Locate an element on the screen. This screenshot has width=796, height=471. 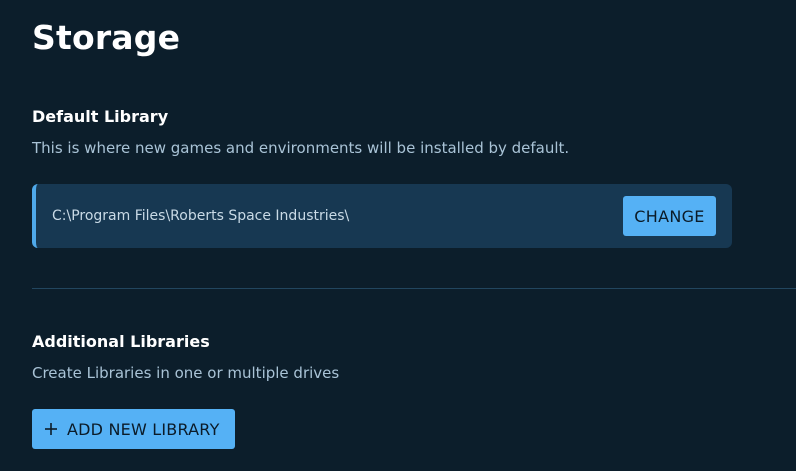
add-new-library-label: ADD NEW LIBRARY is located at coordinates (143, 429).